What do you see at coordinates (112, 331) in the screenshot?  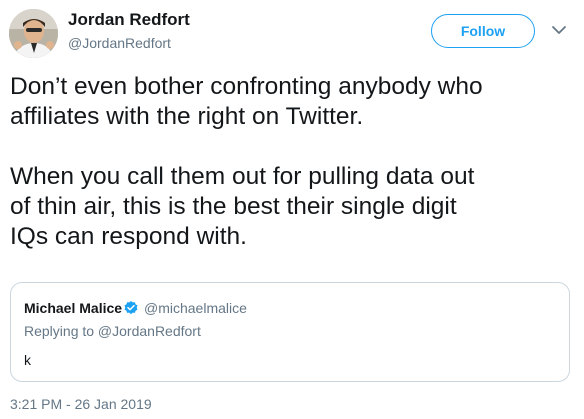 I see `reply-context: Replying to @JordanRedfort` at bounding box center [112, 331].